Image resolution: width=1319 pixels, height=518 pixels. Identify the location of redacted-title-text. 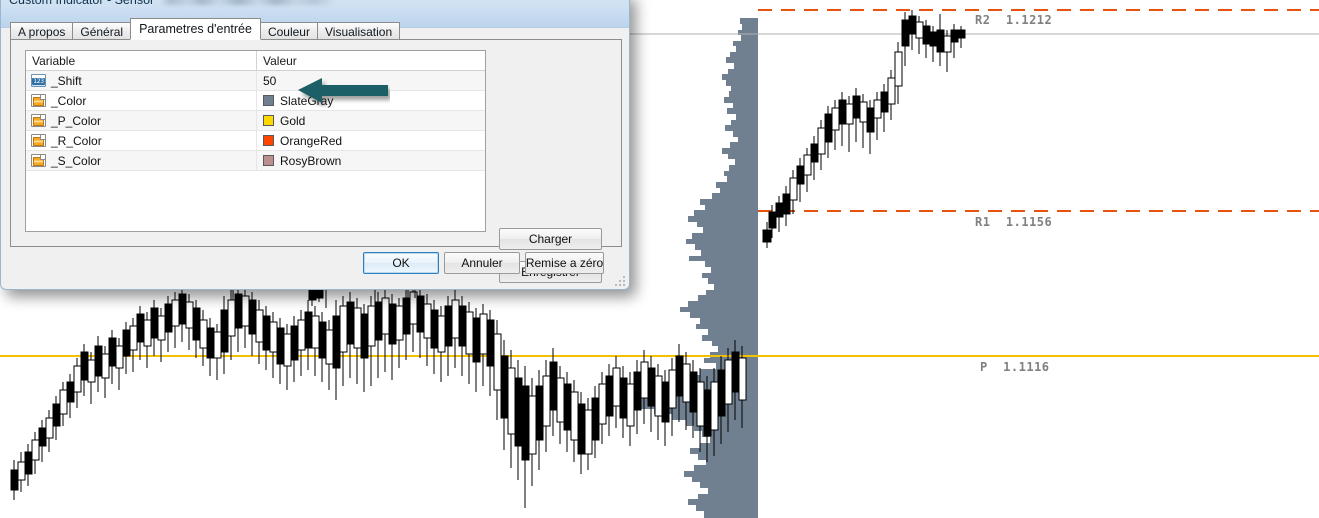
(248, 2).